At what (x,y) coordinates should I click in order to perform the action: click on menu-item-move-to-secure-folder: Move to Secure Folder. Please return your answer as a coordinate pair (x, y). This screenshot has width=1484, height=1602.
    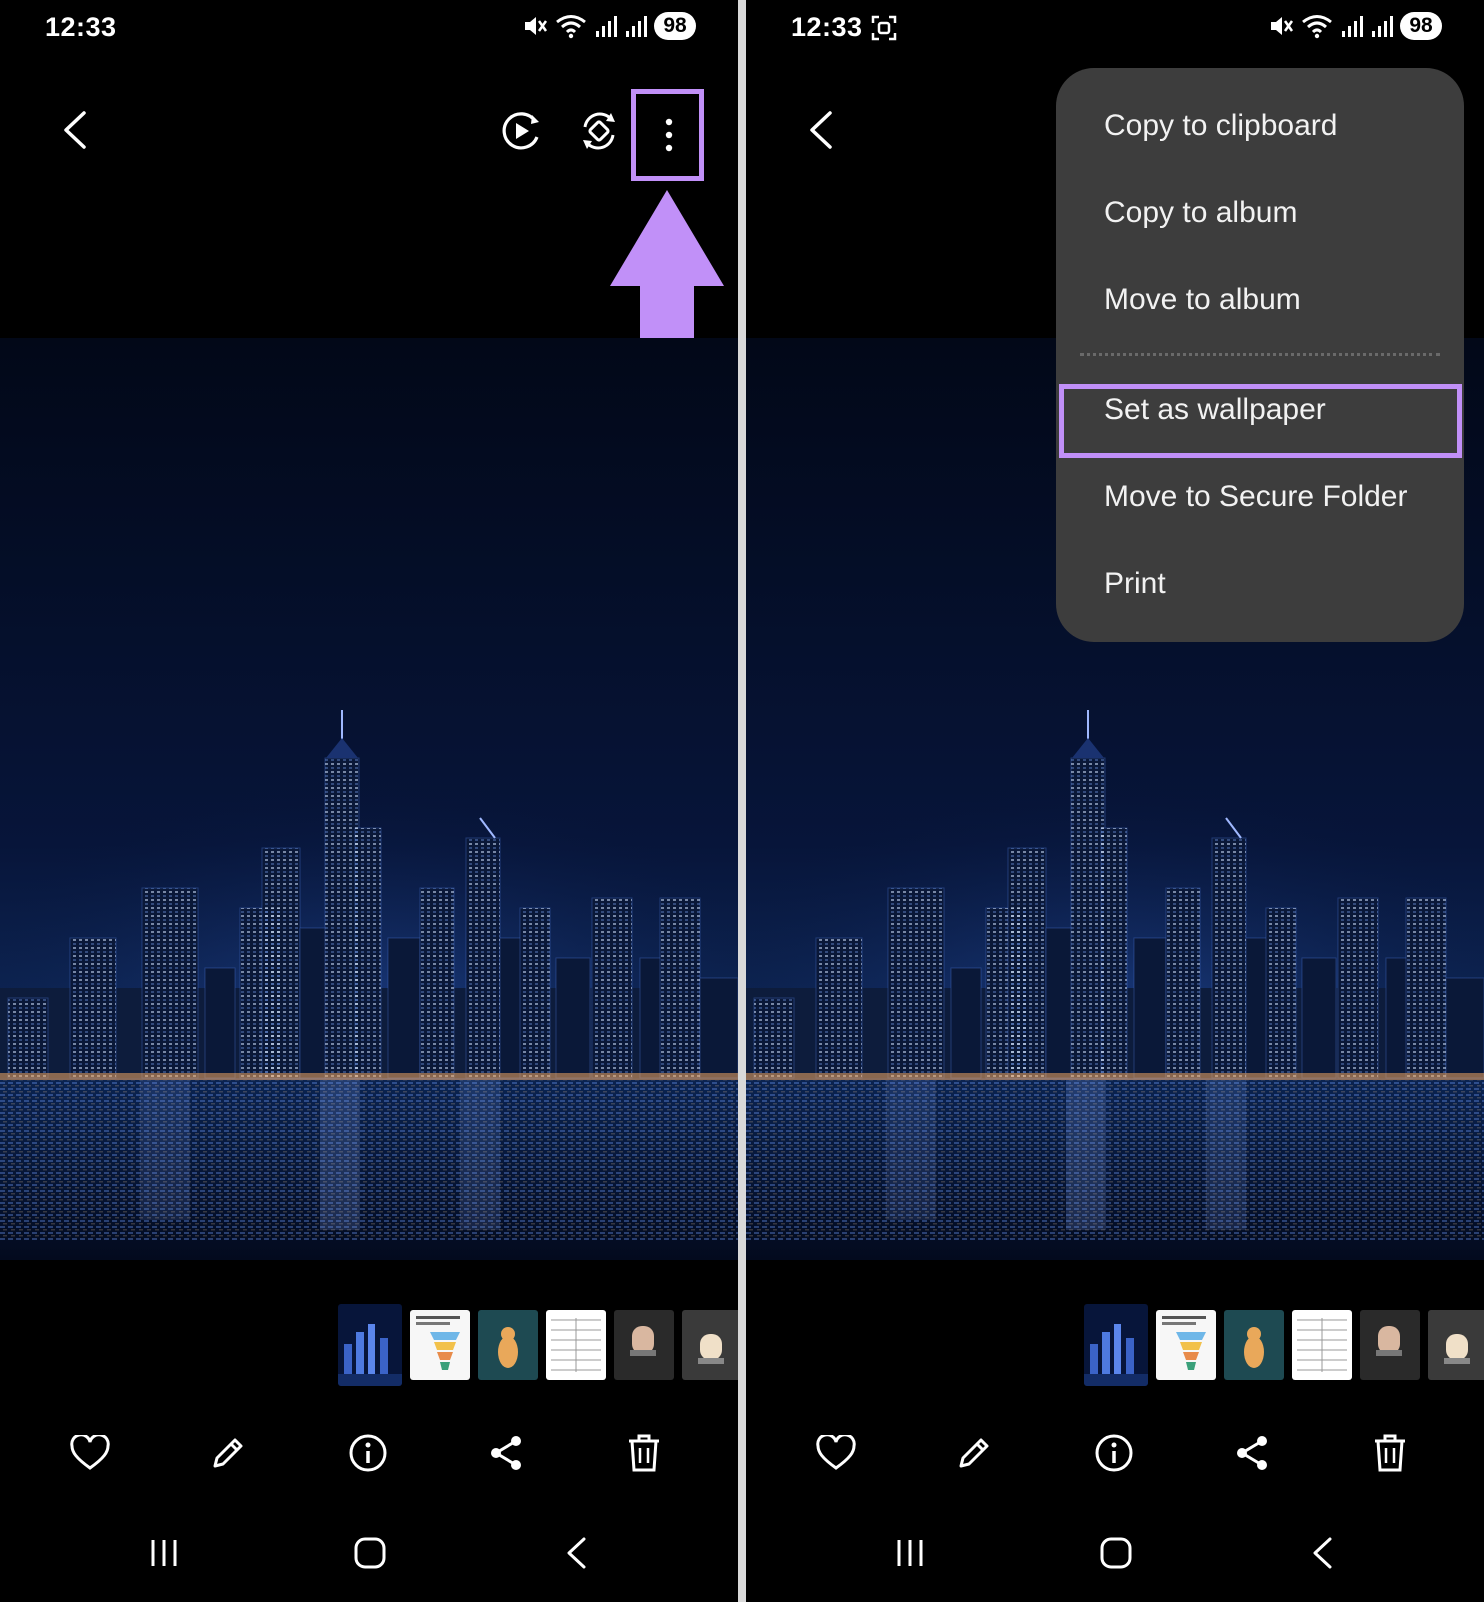
    Looking at the image, I should click on (1260, 496).